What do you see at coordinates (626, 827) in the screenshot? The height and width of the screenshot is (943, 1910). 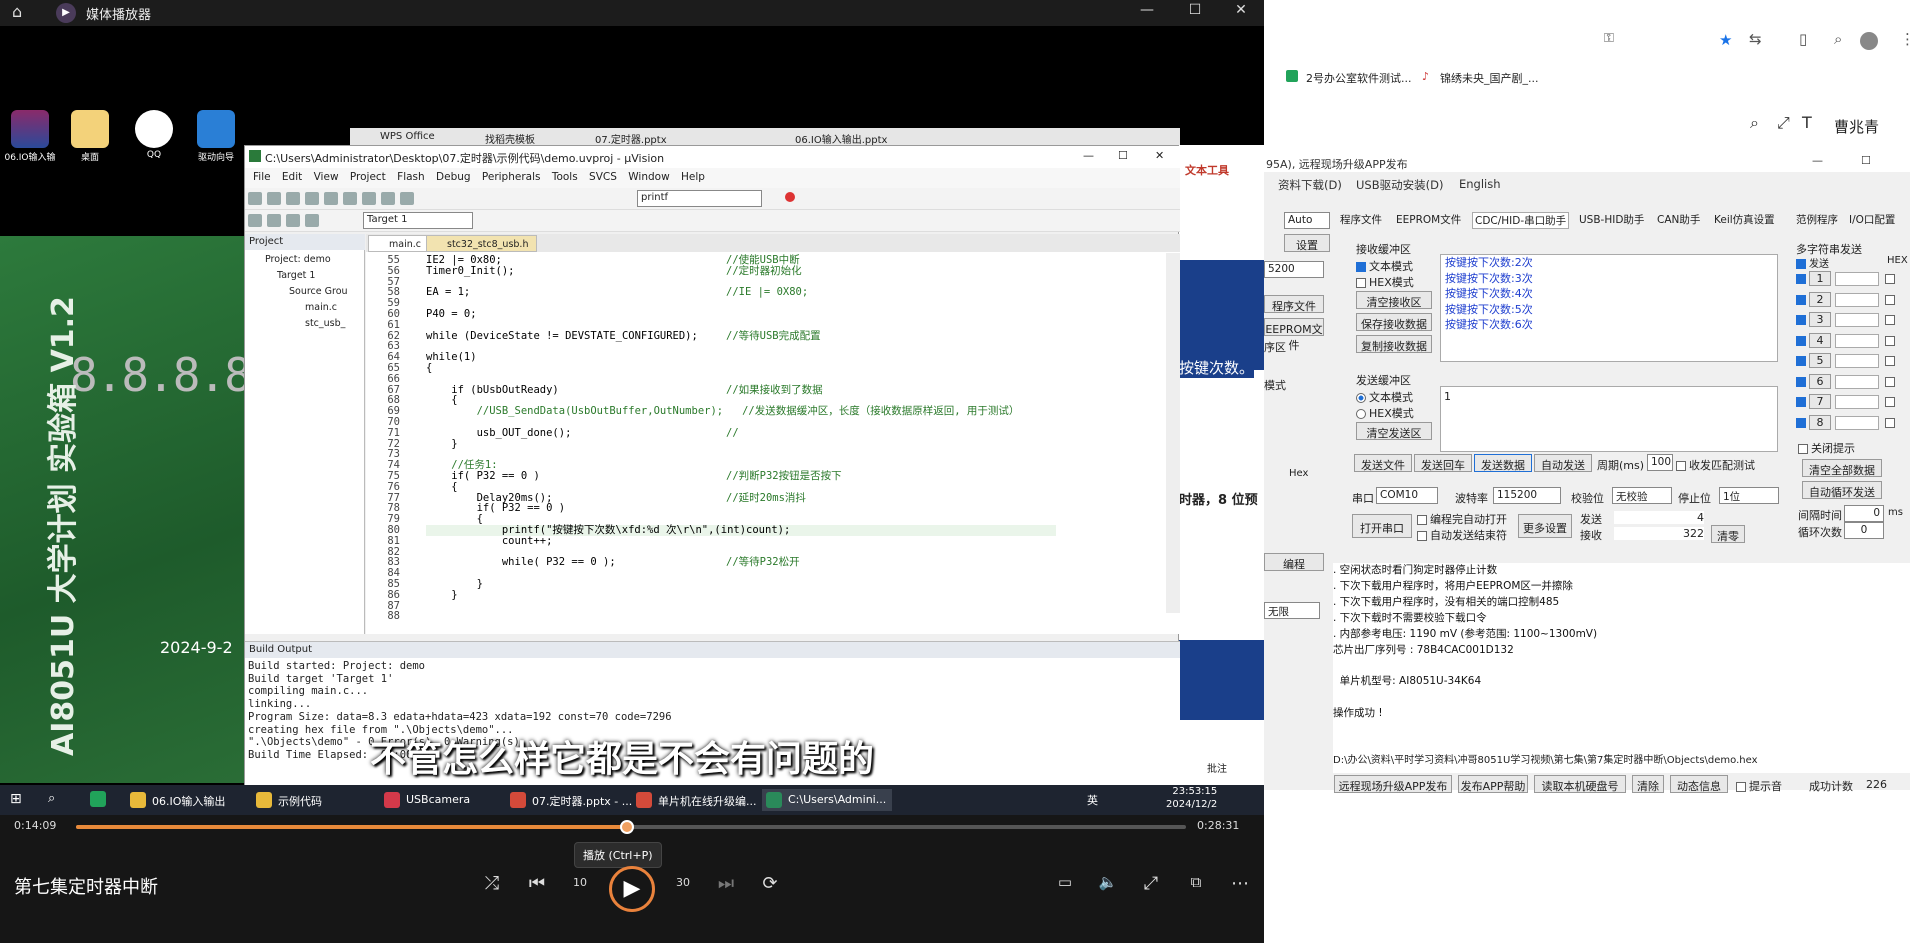 I see `seek-knob` at bounding box center [626, 827].